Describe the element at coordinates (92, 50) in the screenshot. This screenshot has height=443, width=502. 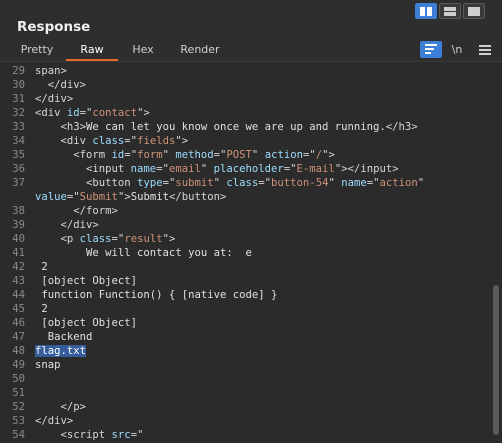
I see `tab-raw: Raw` at that location.